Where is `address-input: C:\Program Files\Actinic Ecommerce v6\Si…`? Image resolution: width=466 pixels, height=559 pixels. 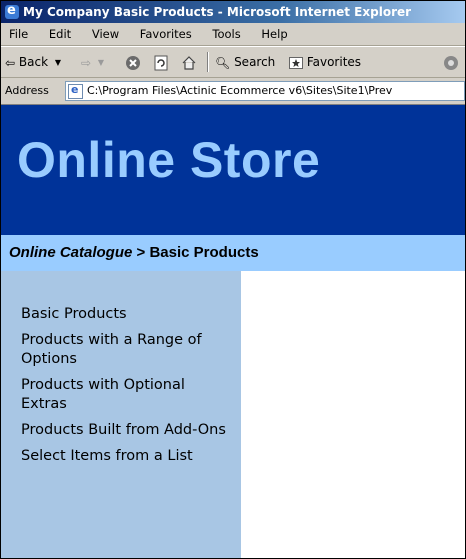
address-input: C:\Program Files\Actinic Ecommerce v6\Si… is located at coordinates (265, 91).